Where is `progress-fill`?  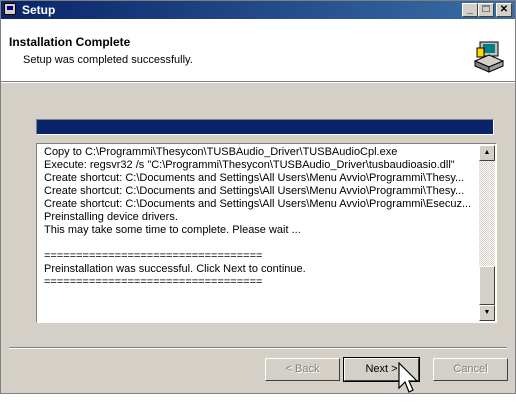
progress-fill is located at coordinates (265, 127).